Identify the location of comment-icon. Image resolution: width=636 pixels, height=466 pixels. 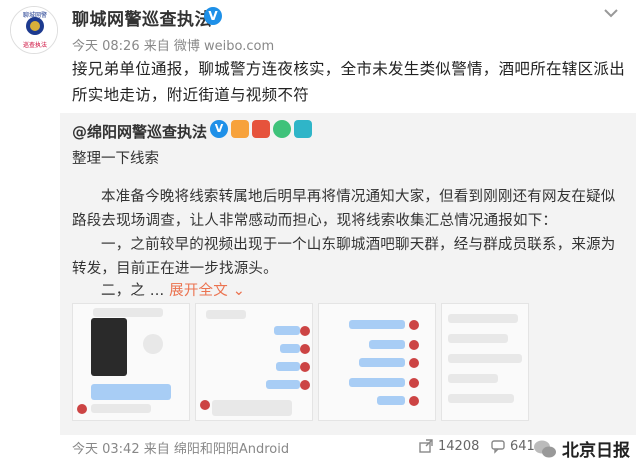
(498, 447).